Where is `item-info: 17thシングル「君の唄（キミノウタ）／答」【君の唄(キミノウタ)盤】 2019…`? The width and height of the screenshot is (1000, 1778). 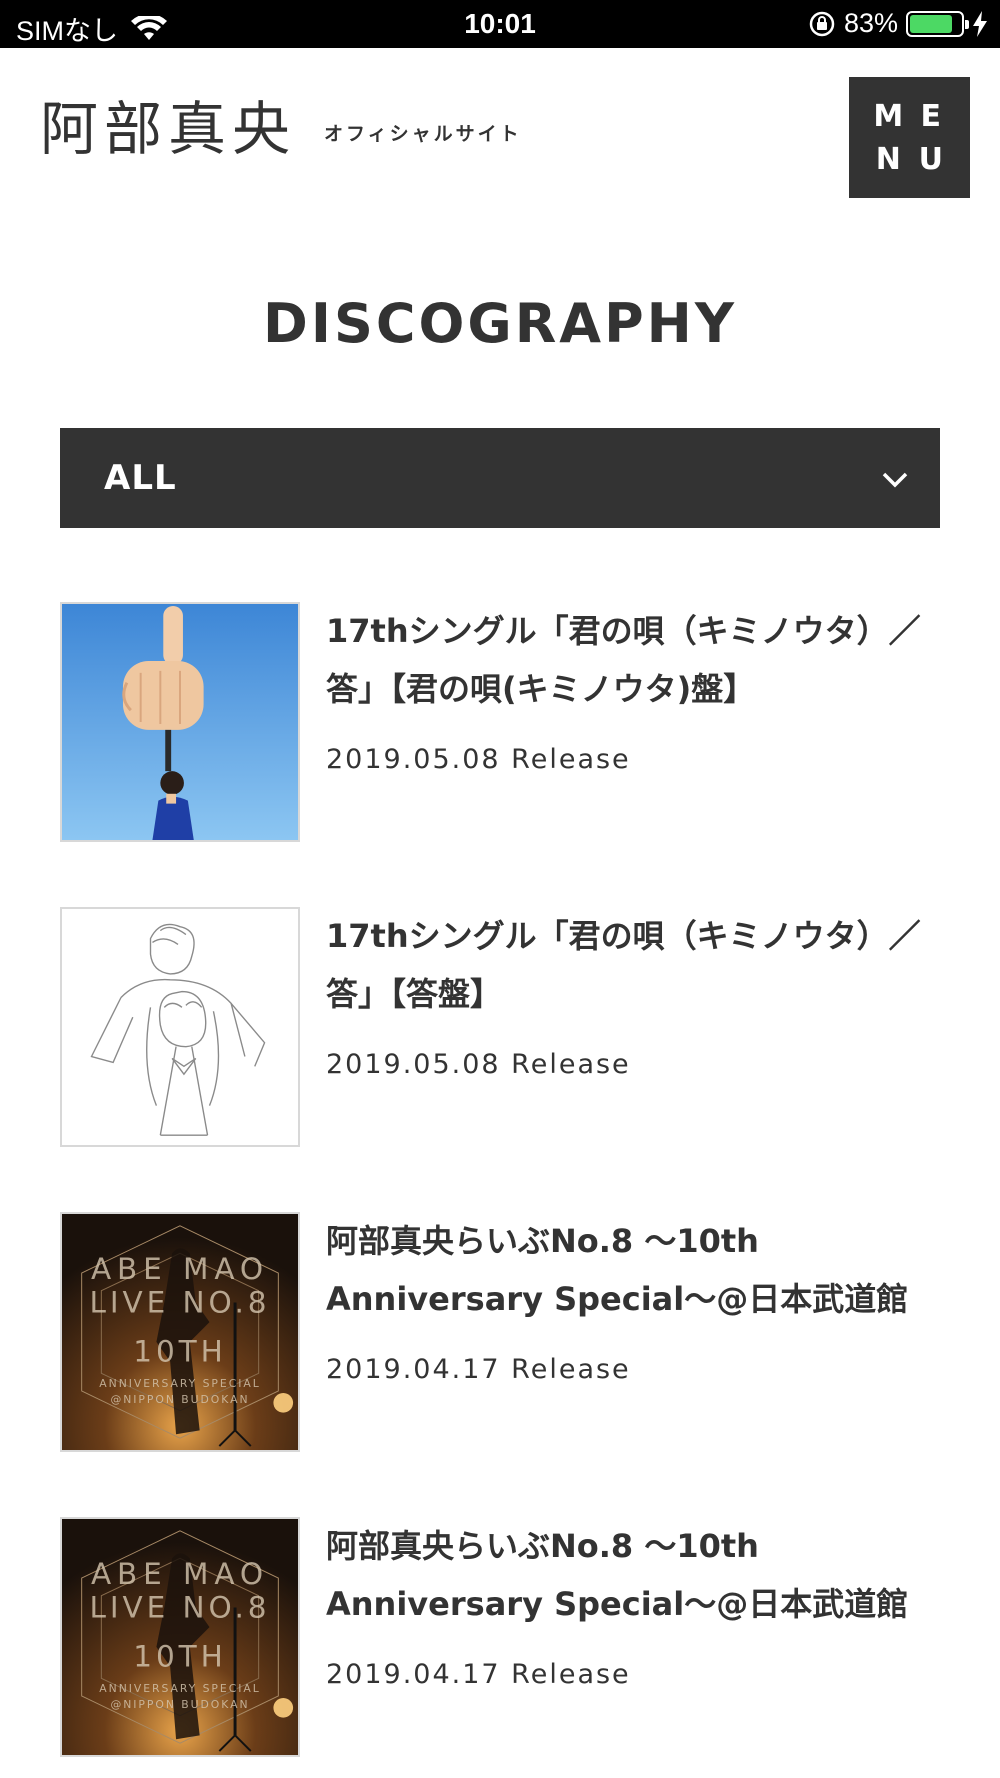 item-info: 17thシングル「君の唄（キミノウタ）／答」【君の唄(キミノウタ)盤】 2019… is located at coordinates (633, 722).